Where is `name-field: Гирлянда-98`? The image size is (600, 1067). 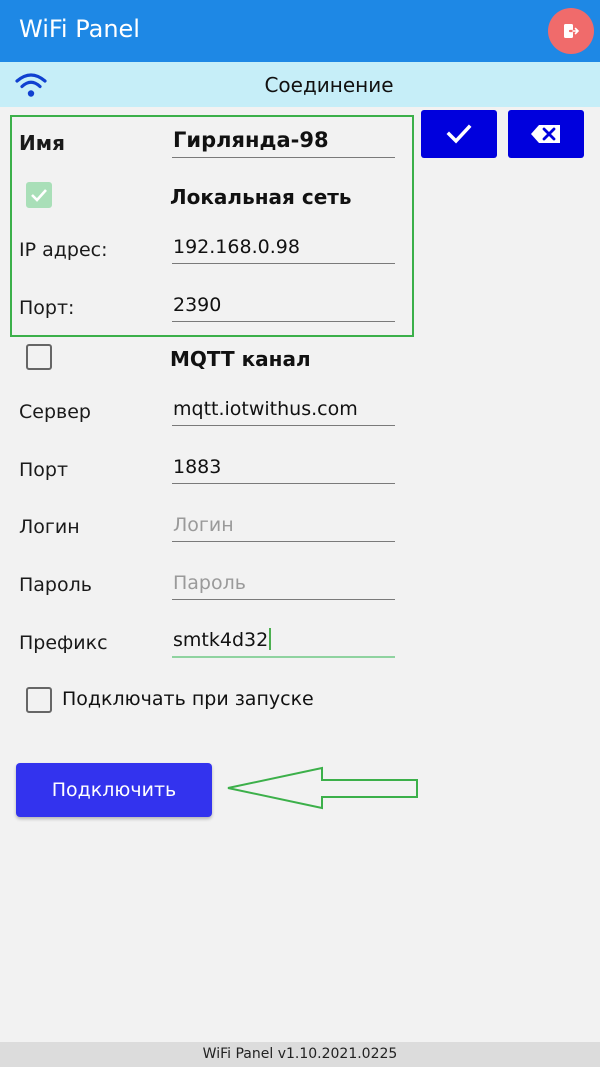 name-field: Гирлянда-98 is located at coordinates (283, 141).